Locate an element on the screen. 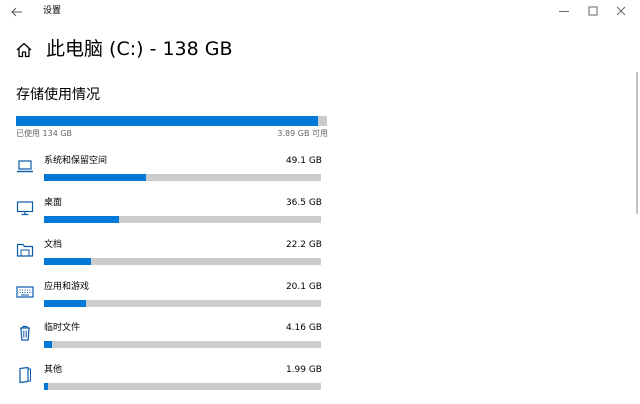 The width and height of the screenshot is (640, 404). category-size: 36.5 GB is located at coordinates (303, 203).